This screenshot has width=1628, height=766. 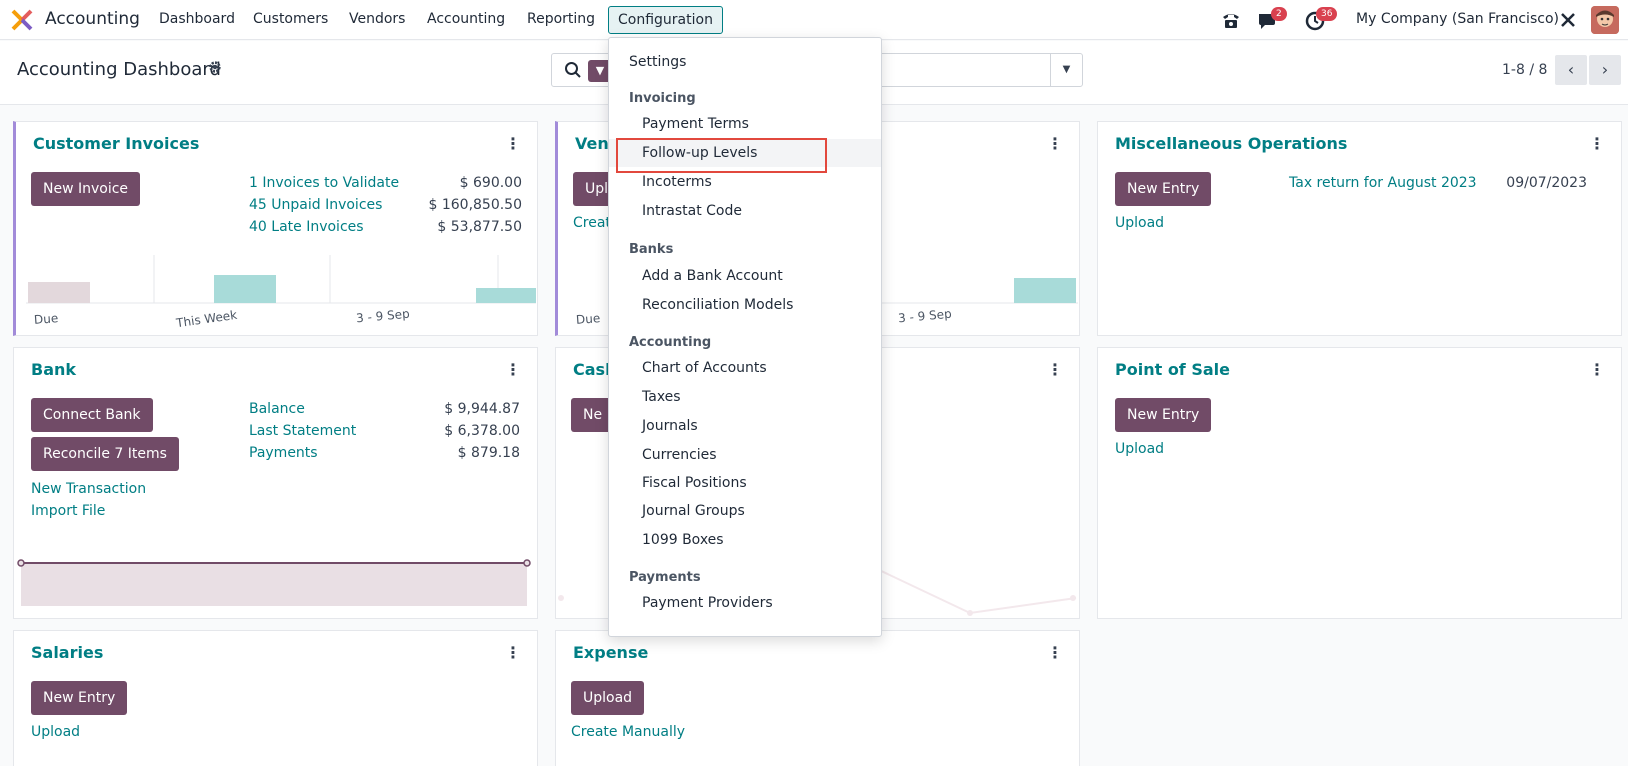 I want to click on dropdown-fiscal-positions: Fiscal Positions, so click(x=745, y=483).